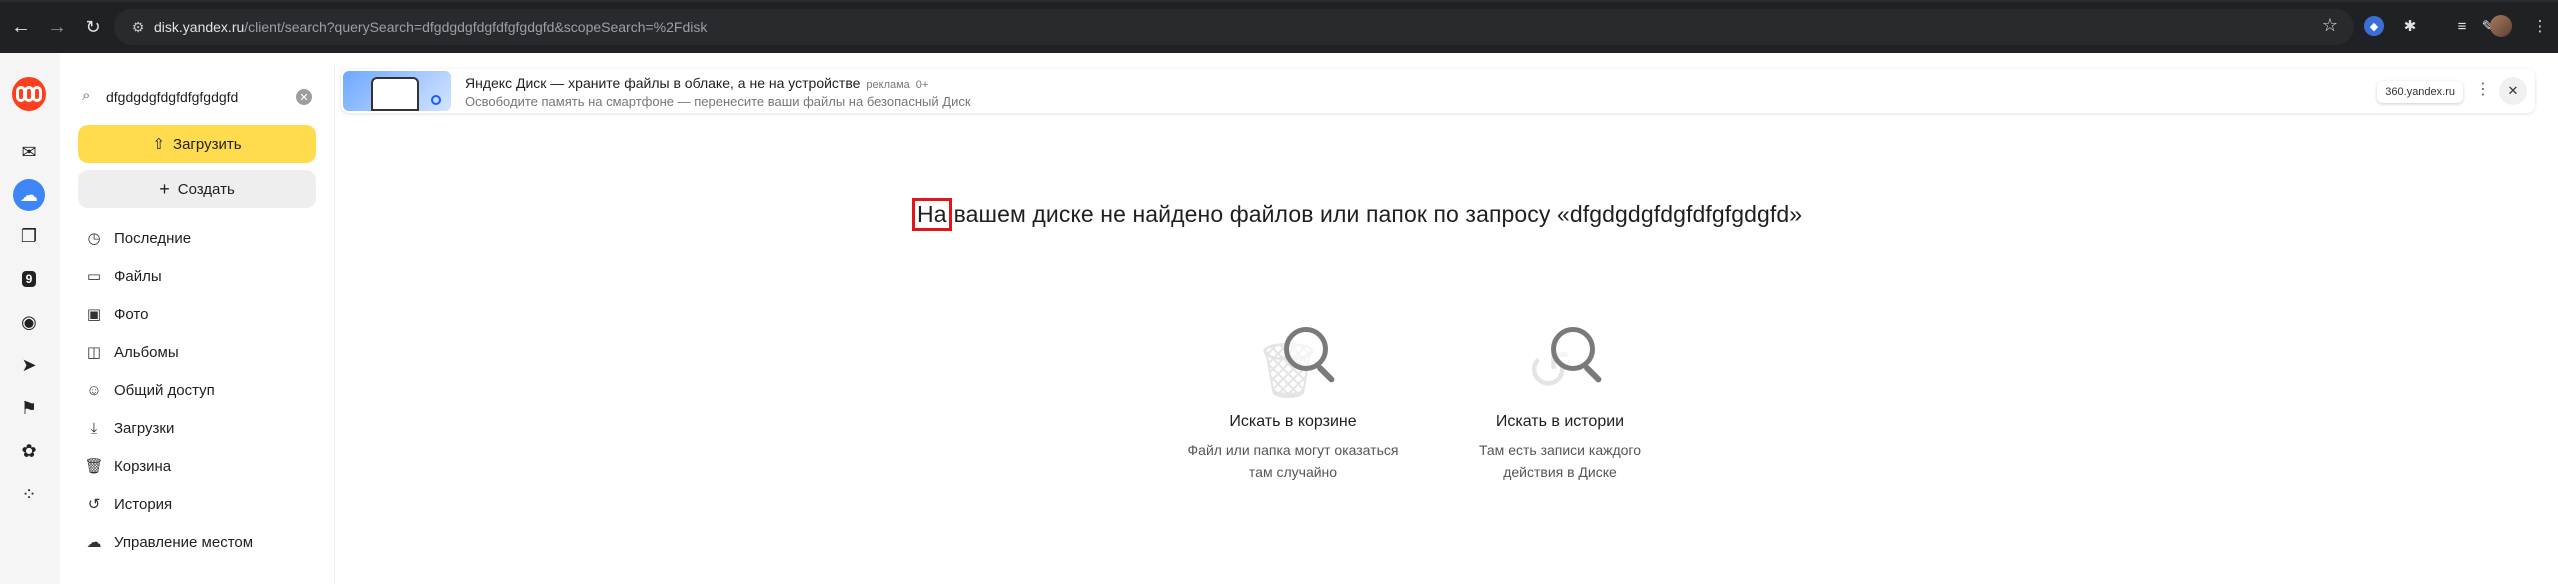 This screenshot has height=584, width=2558. Describe the element at coordinates (2540, 26) in the screenshot. I see `browser-menu-icon: ⋮` at that location.